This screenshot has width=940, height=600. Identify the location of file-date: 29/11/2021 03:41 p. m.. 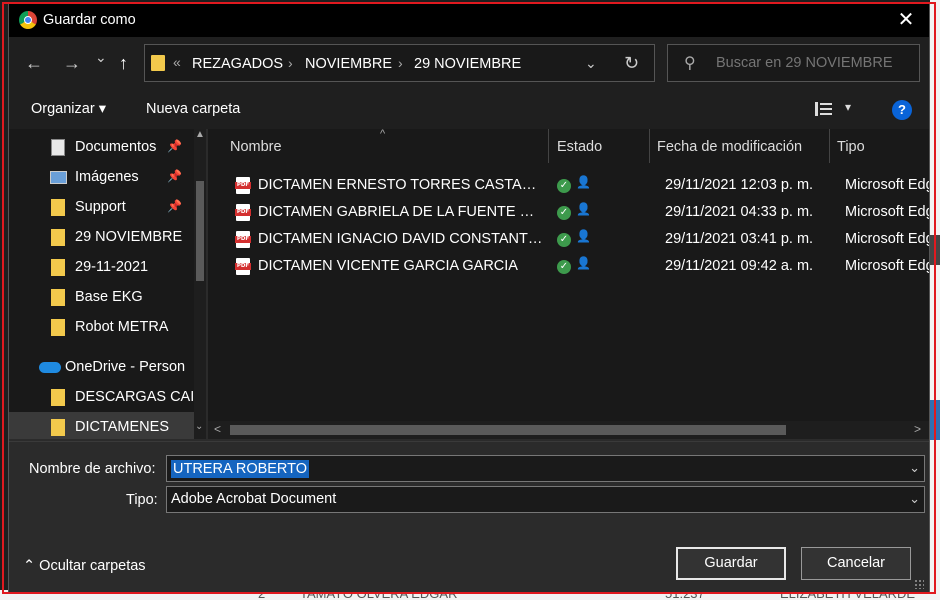
(739, 239).